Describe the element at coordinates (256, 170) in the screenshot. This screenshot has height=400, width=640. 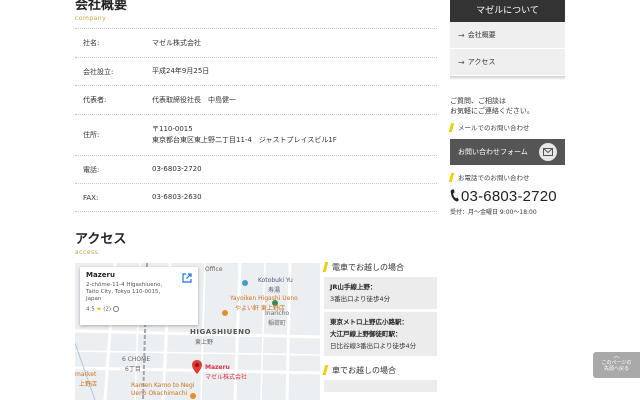
I see `table-row: 電話: 03-6803-2720` at that location.